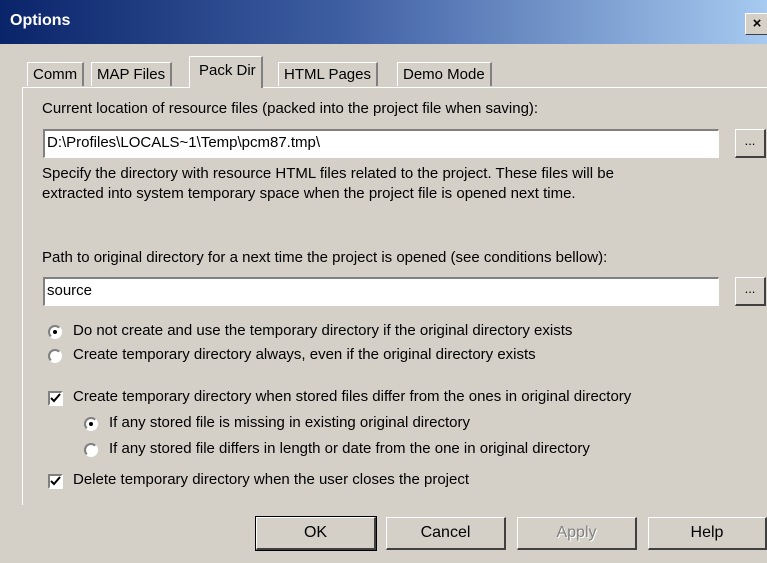 The height and width of the screenshot is (563, 767). I want to click on current-location-field: D:\Profiles\LOCALS~1\Temp\pcm87.tmp\, so click(381, 143).